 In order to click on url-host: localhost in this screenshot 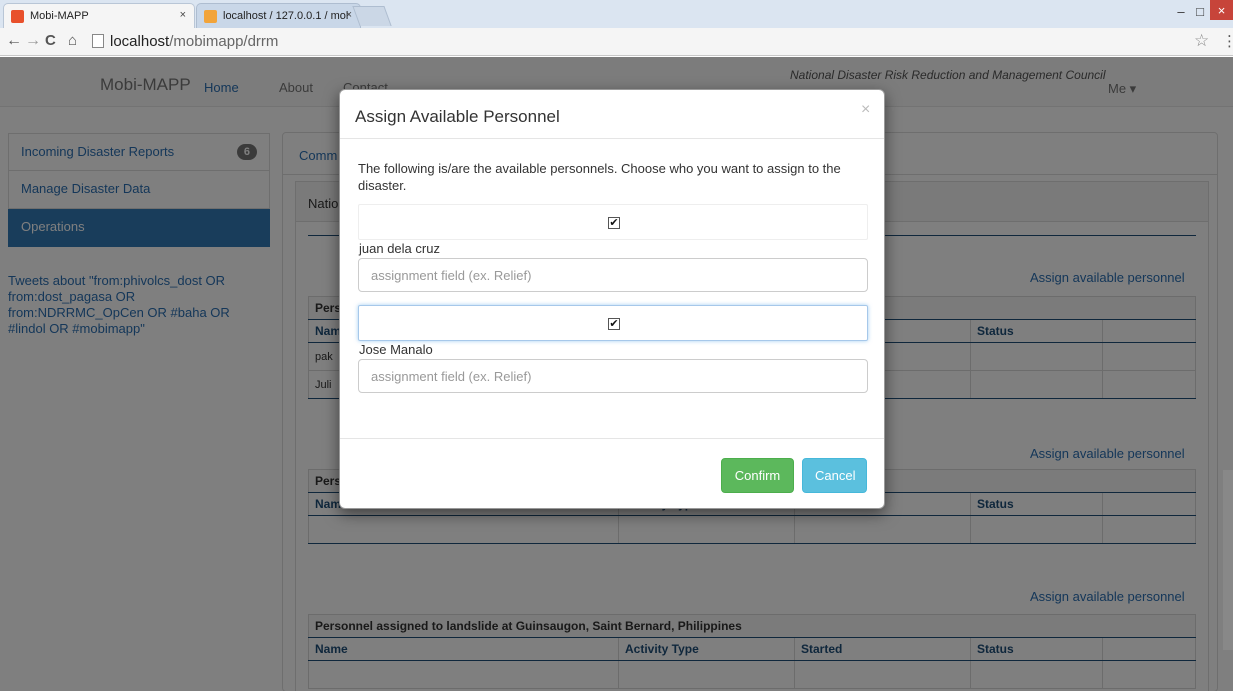, I will do `click(140, 41)`.